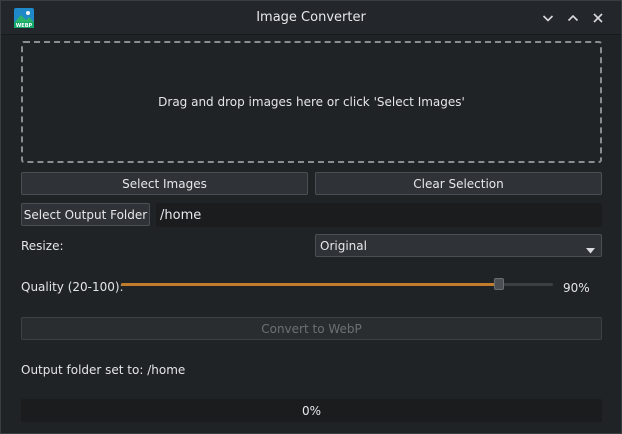 The height and width of the screenshot is (434, 622). What do you see at coordinates (310, 284) in the screenshot?
I see `quality-slider-fill` at bounding box center [310, 284].